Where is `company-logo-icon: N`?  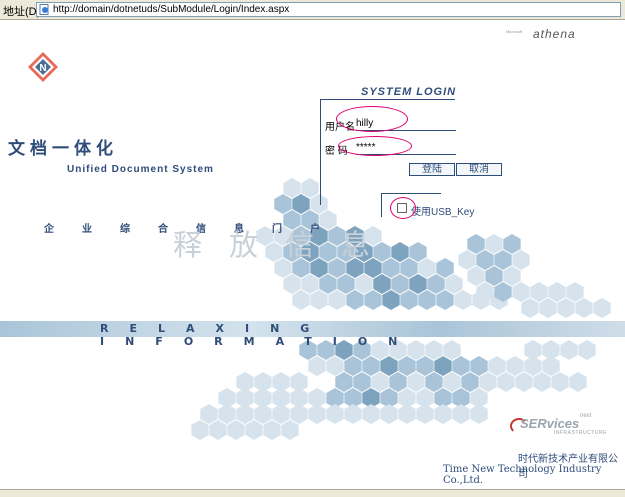 company-logo-icon: N is located at coordinates (43, 67).